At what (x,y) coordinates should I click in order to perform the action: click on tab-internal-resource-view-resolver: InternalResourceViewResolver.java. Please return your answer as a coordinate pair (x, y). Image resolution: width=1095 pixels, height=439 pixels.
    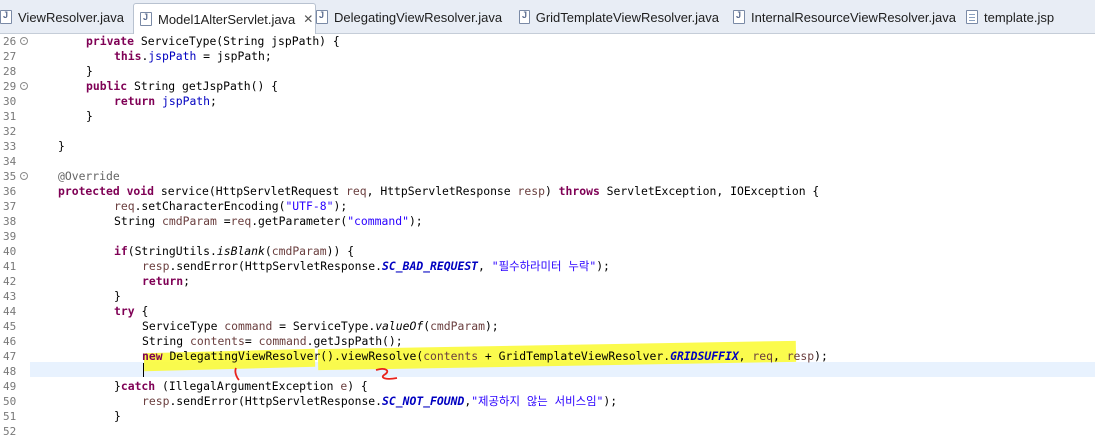
    Looking at the image, I should click on (845, 17).